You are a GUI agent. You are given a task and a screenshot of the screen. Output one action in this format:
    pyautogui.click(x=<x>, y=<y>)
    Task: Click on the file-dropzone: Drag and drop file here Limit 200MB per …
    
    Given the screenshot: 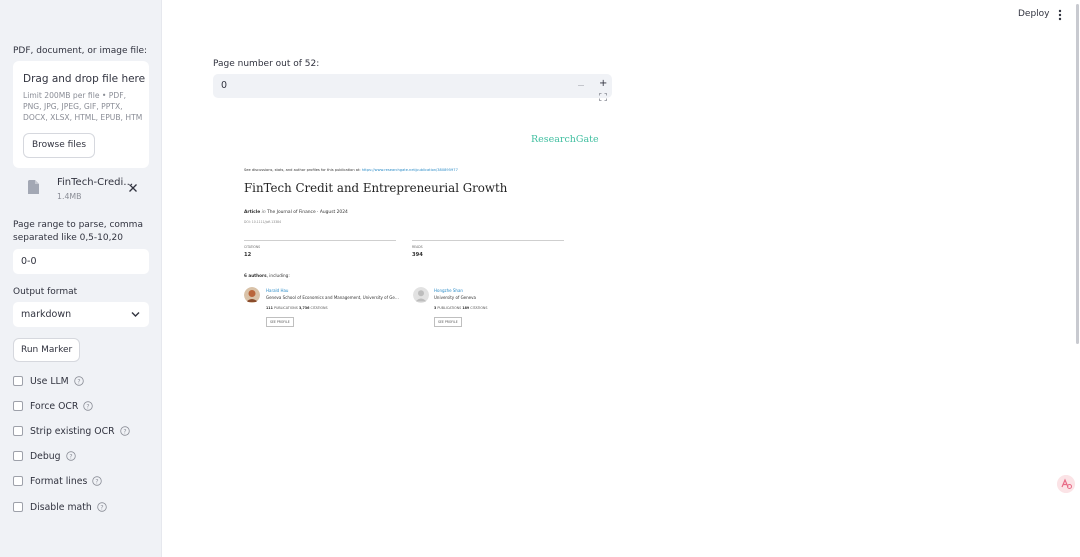 What is the action you would take?
    pyautogui.click(x=81, y=114)
    